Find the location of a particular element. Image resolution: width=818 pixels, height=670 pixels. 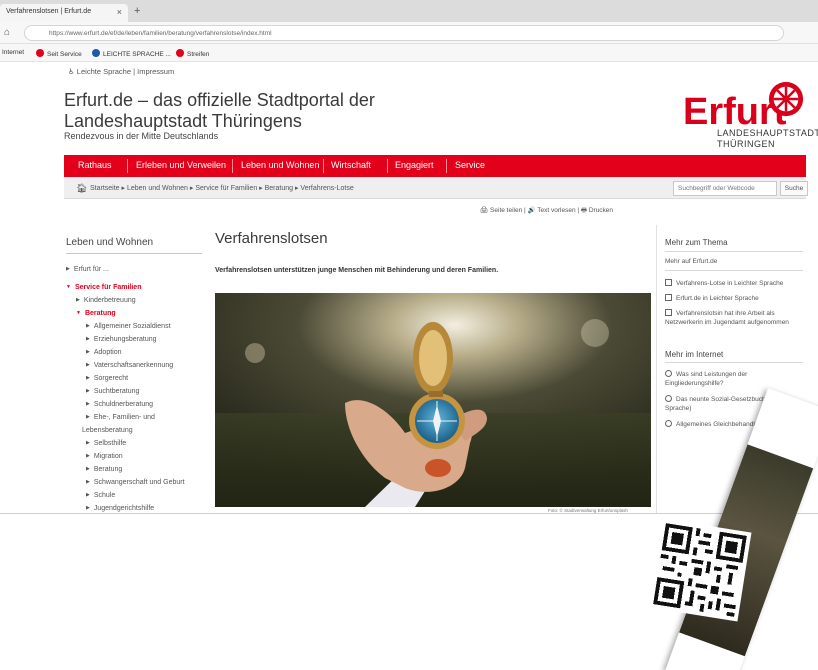

leftnav-item: ▶ Jugendgerichtshilfe is located at coordinates (120, 508).